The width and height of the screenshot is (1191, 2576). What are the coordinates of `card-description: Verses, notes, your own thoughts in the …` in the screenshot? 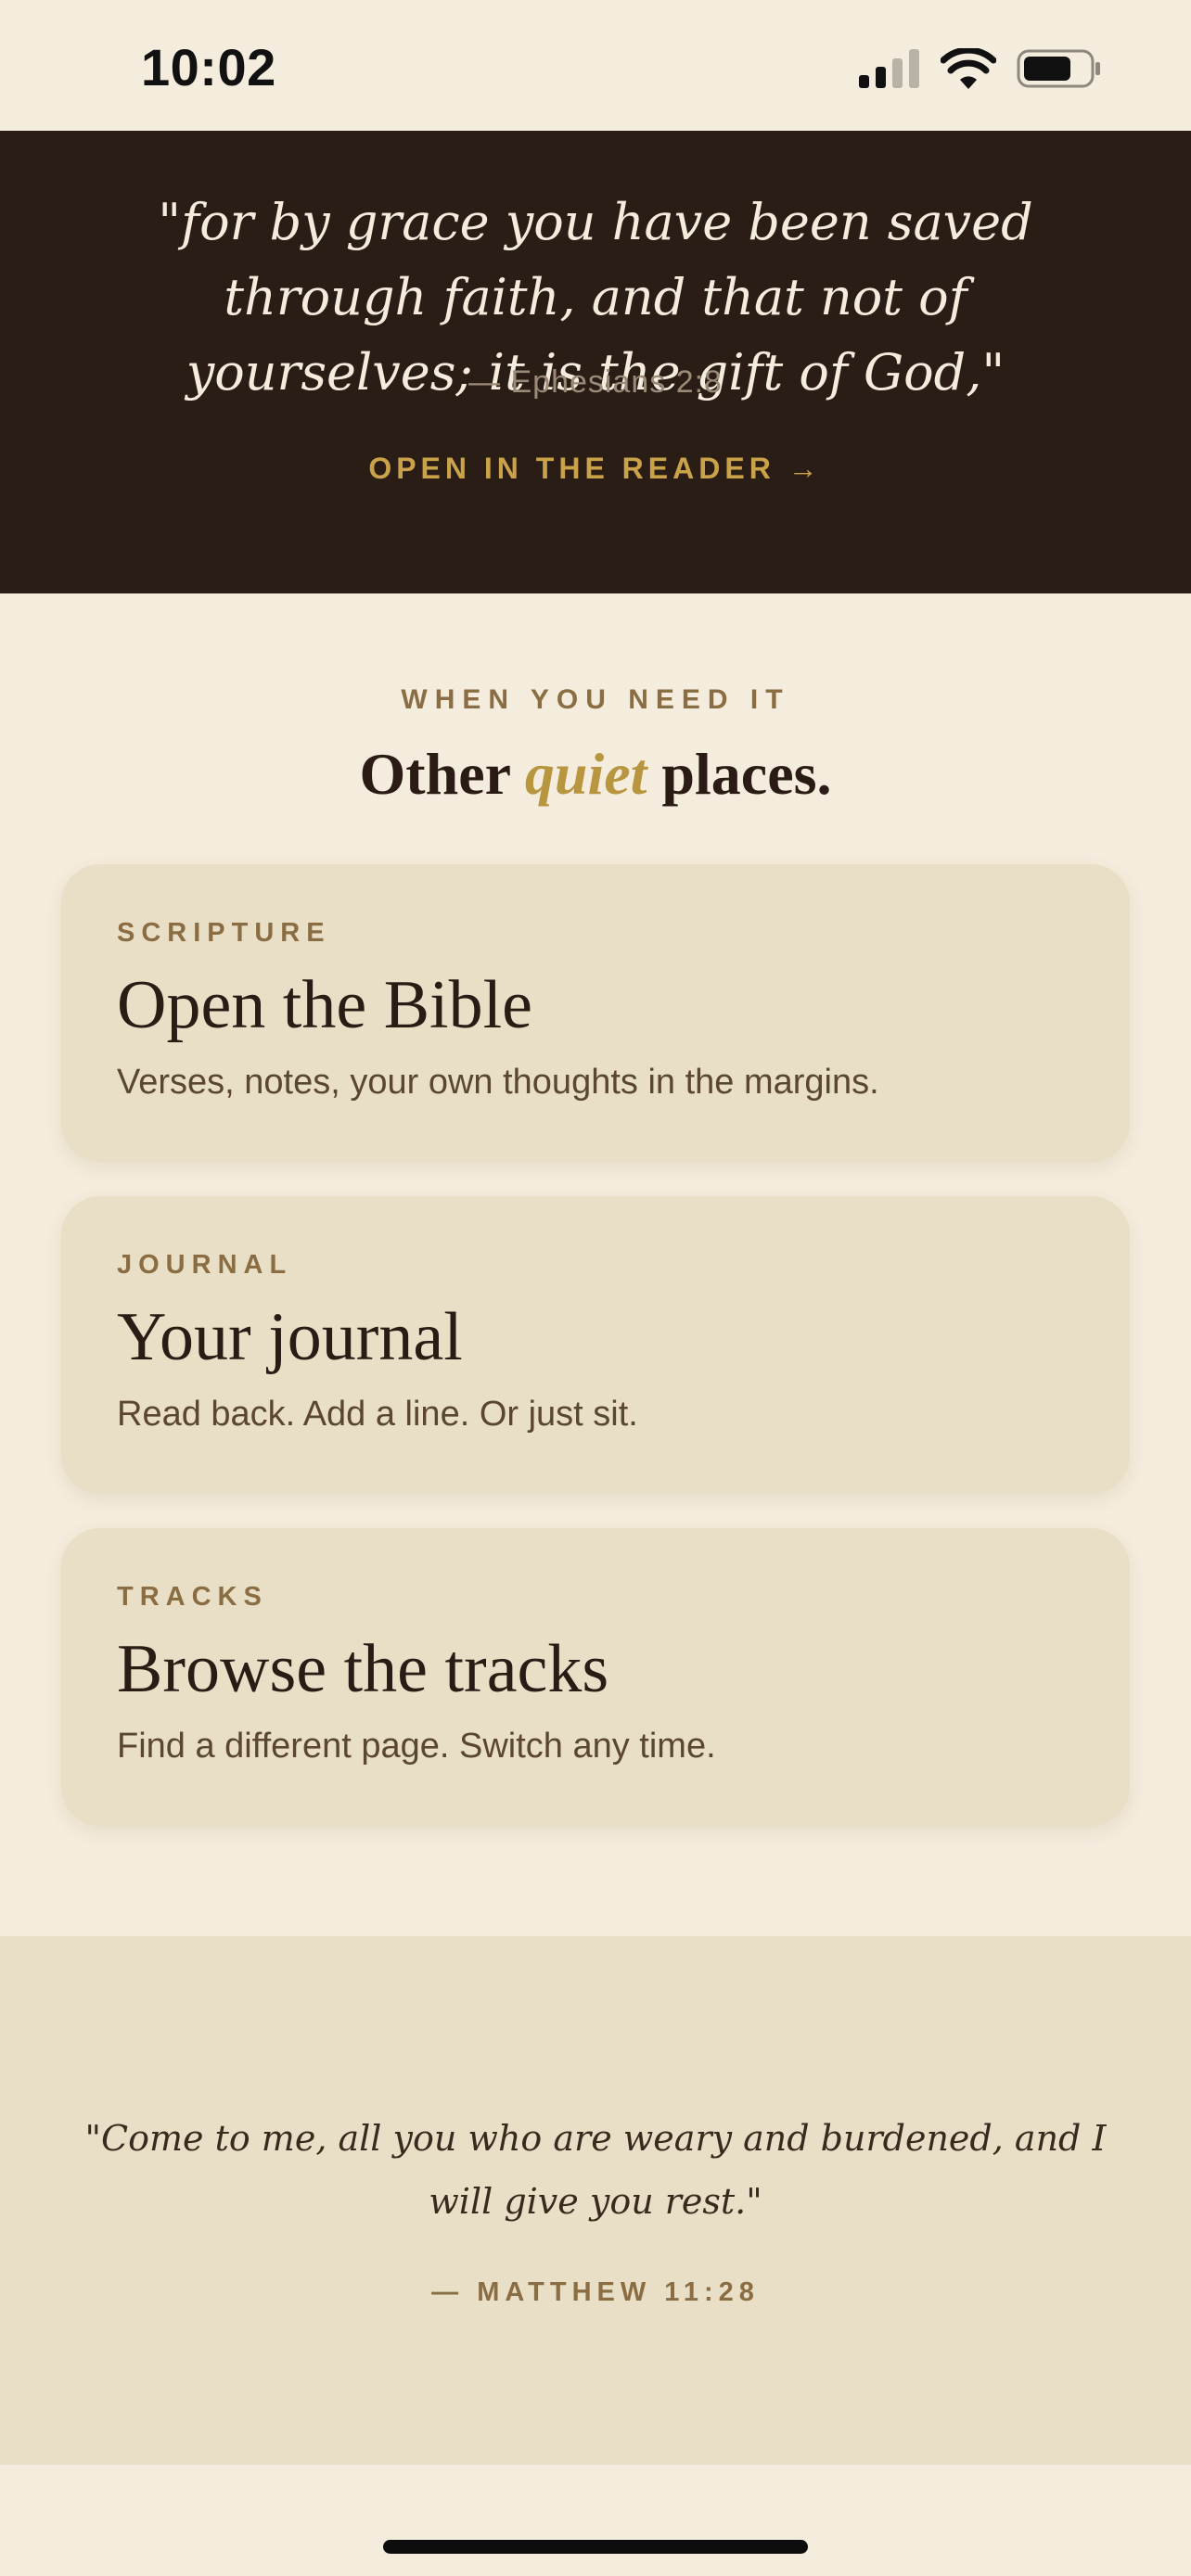 It's located at (498, 1082).